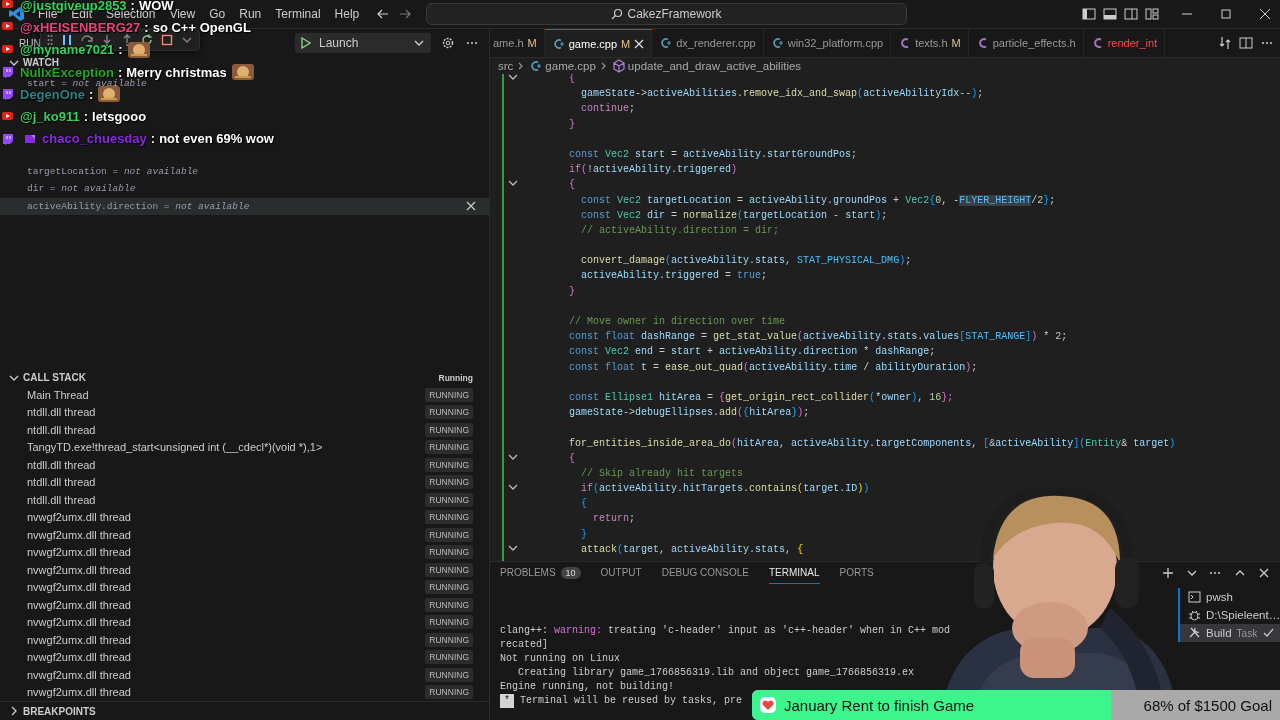 The image size is (1280, 720). I want to click on code-line: const Ellipse1 hitArea = {get_origin_rect_collider(*owner), 16};, so click(761, 397).